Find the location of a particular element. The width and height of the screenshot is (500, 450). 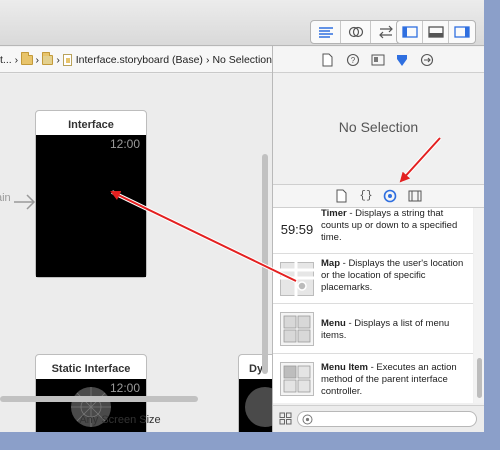

map-icon is located at coordinates (297, 279).